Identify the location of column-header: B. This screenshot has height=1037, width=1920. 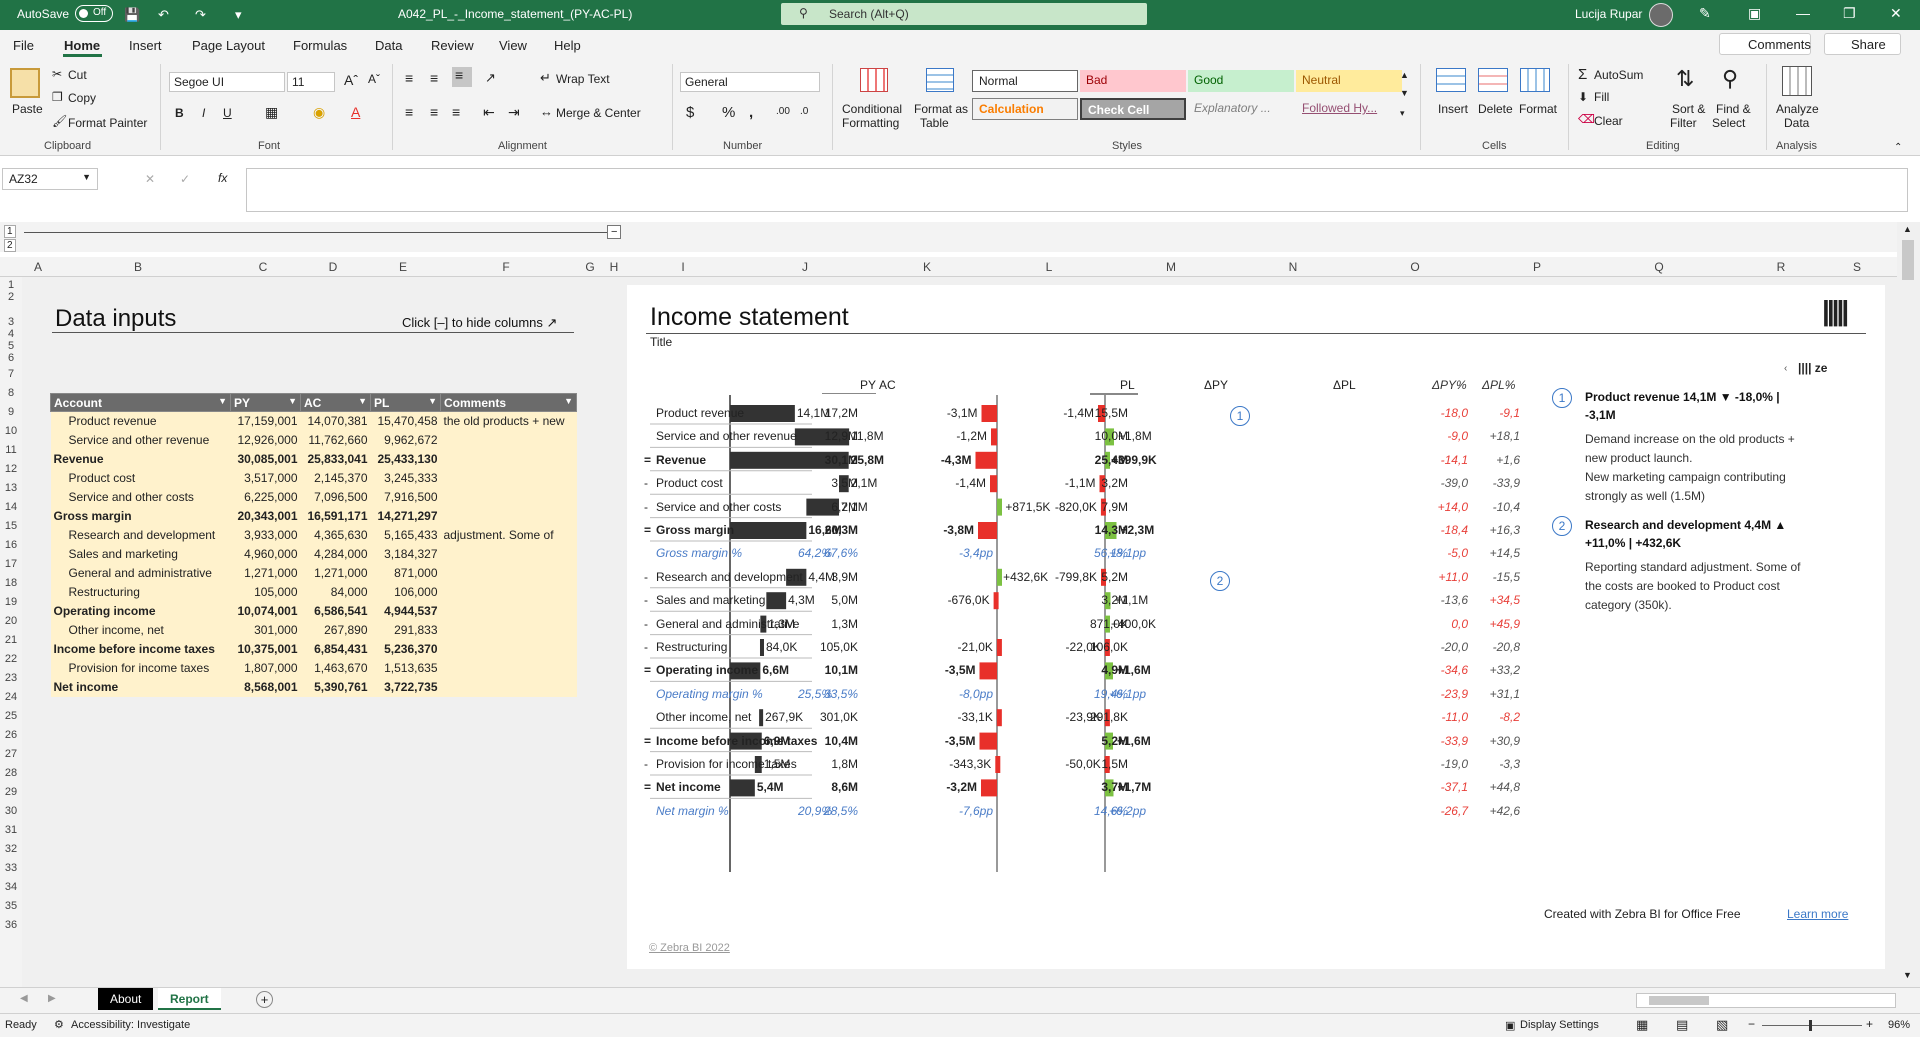
(138, 267).